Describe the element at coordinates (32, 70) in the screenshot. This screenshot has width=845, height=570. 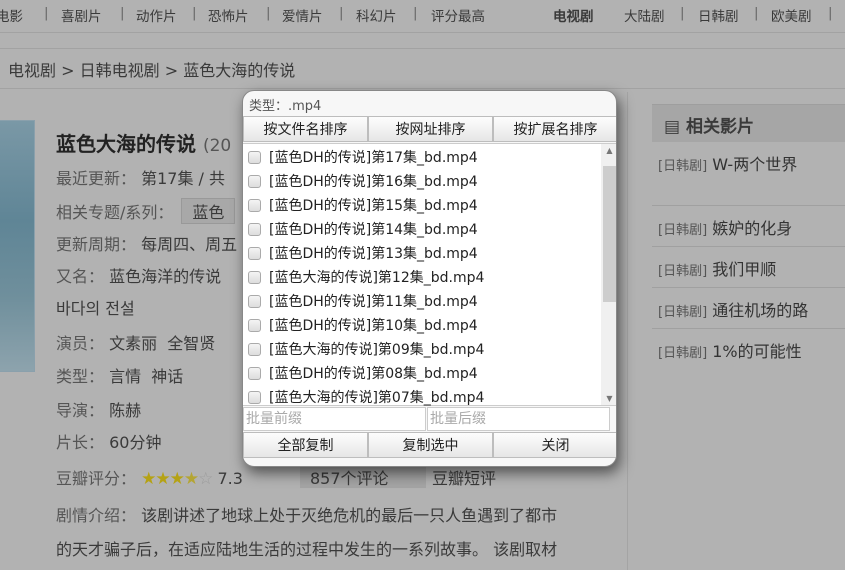
I see `breadcrumb-tv: 电视剧` at that location.